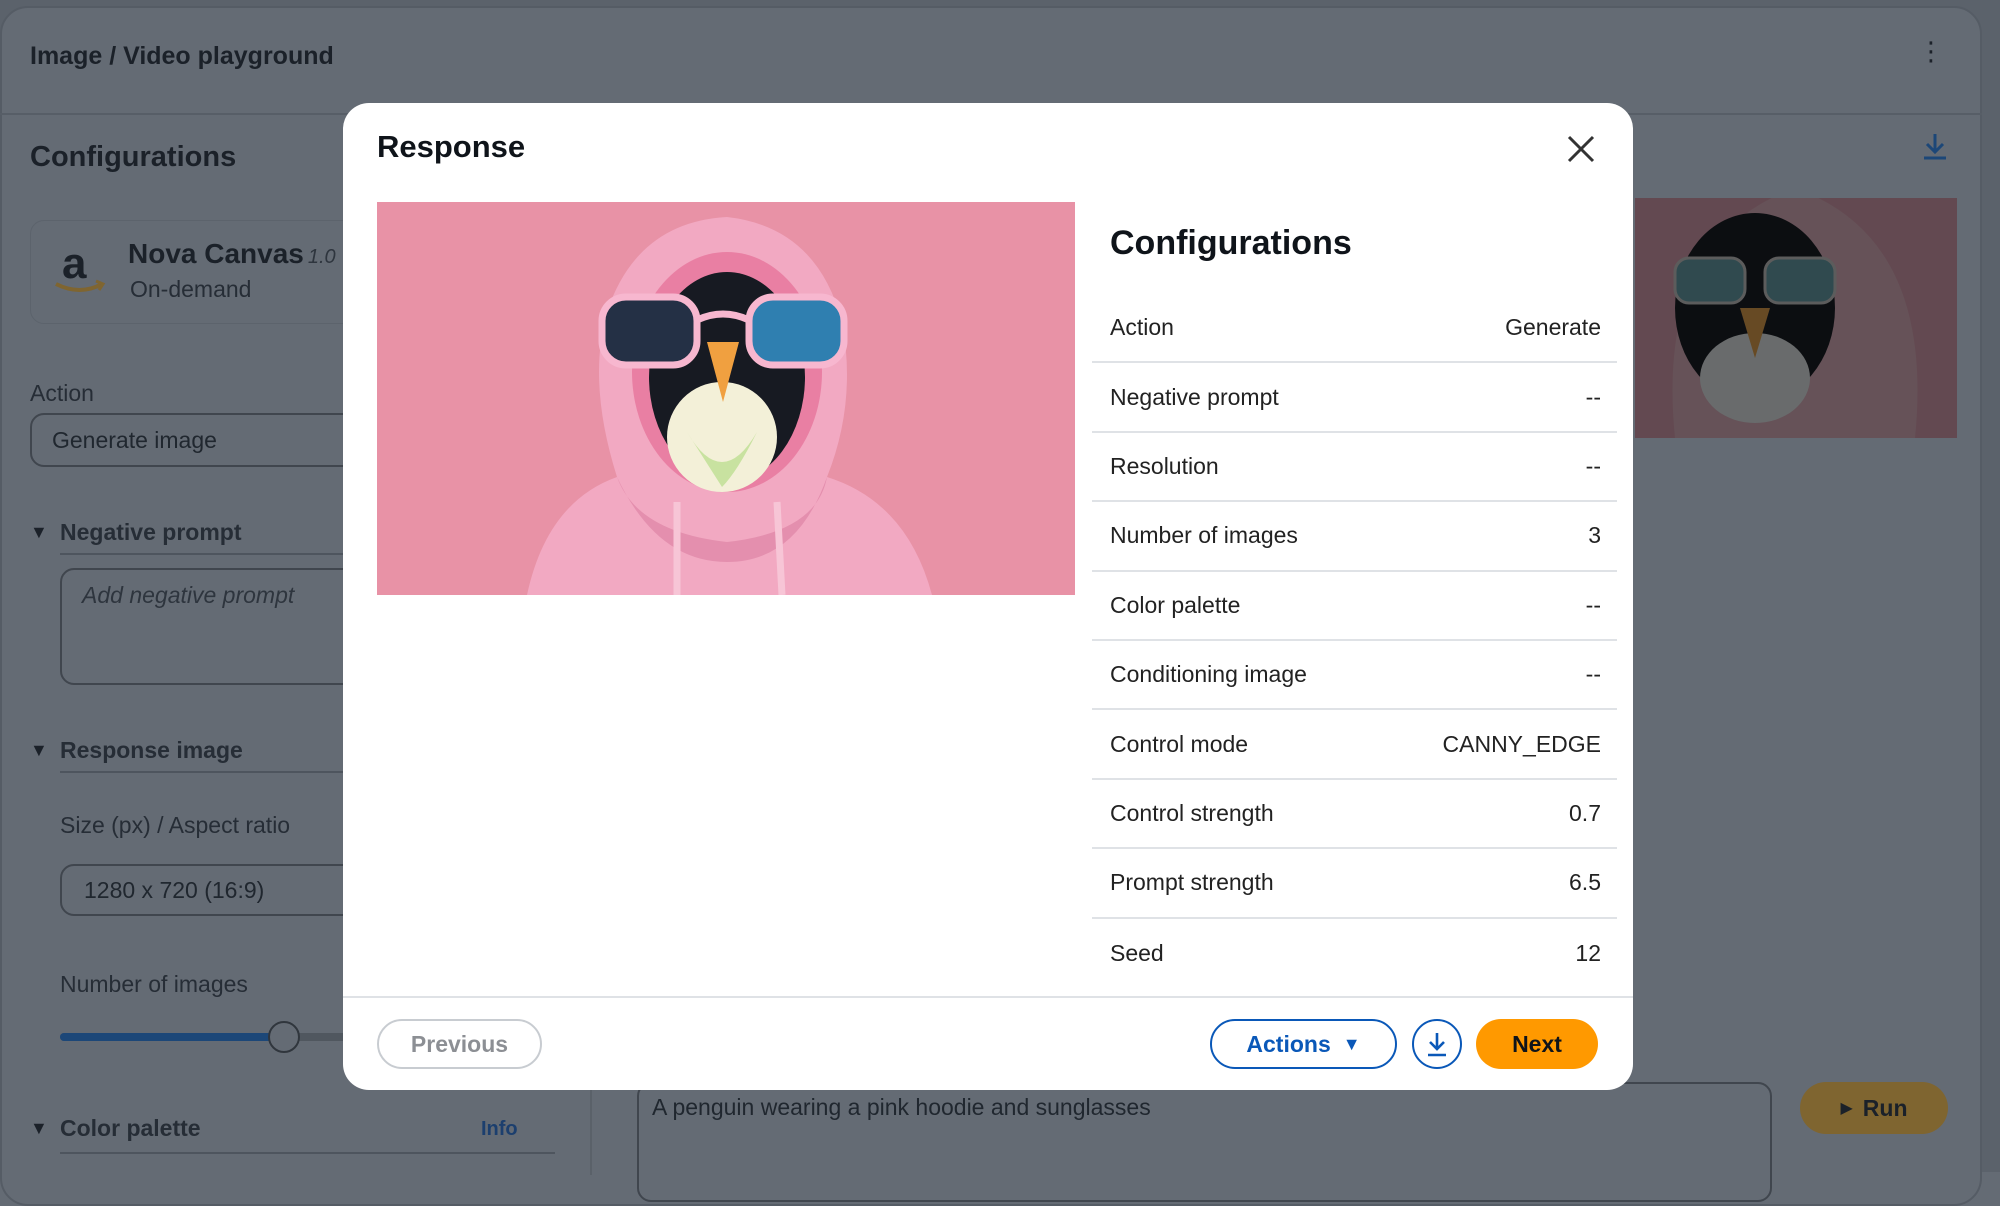  I want to click on info-link: Info, so click(499, 1129).